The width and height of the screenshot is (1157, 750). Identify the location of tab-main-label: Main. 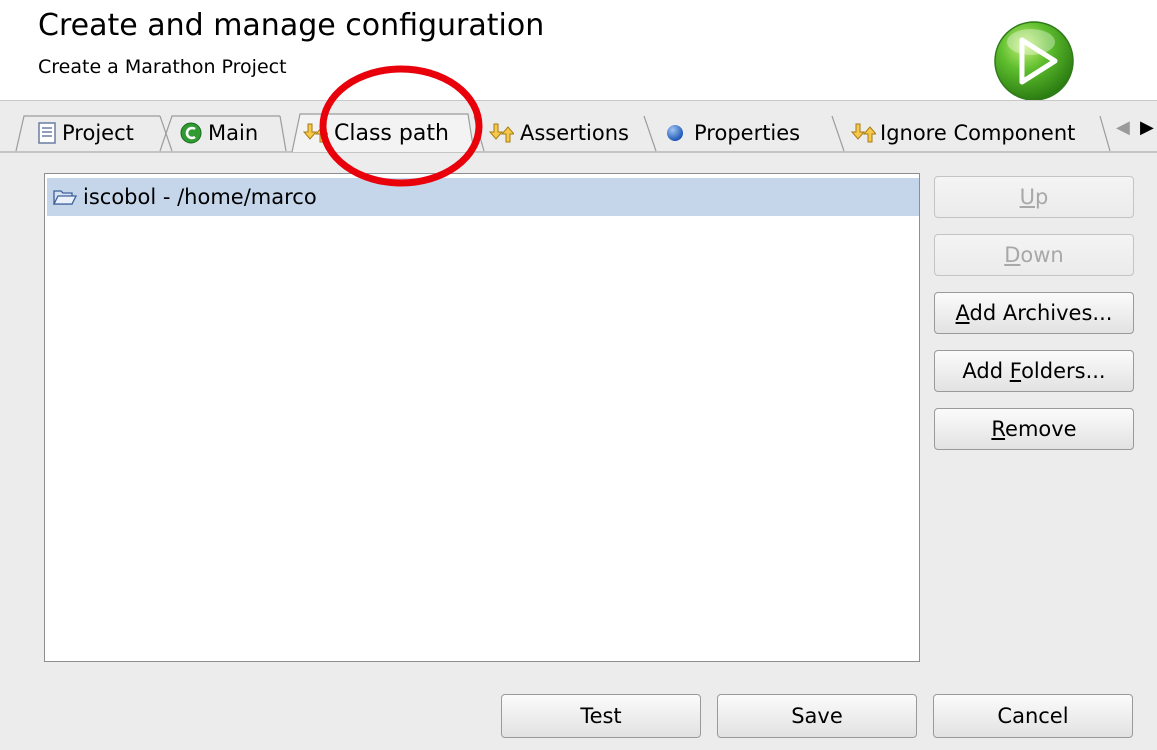
(233, 133).